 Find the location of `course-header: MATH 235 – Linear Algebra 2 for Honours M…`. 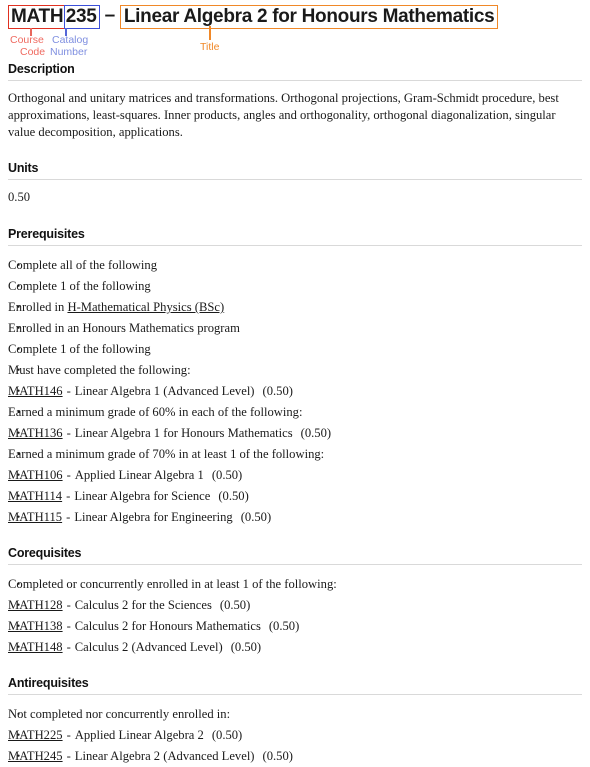

course-header: MATH 235 – Linear Algebra 2 for Honours M… is located at coordinates (295, 29).